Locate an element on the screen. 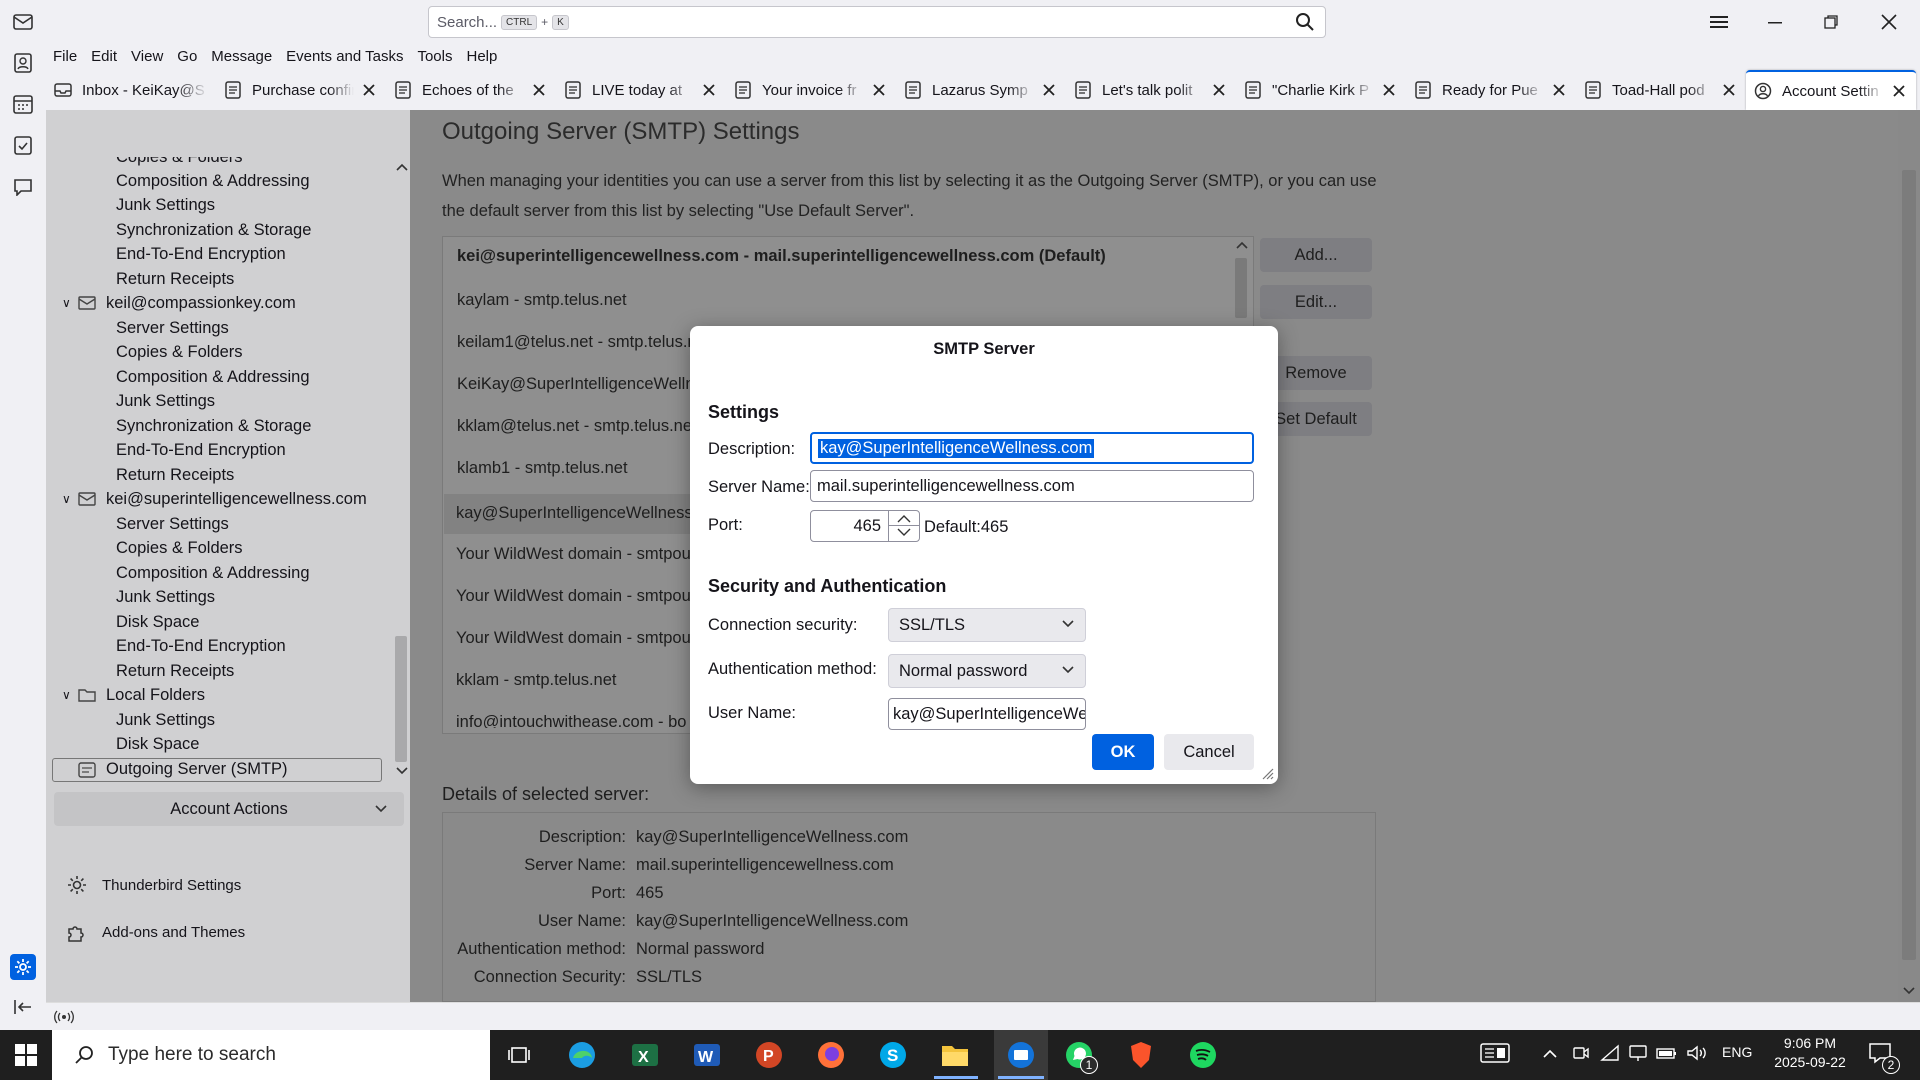  server-list-item: kklam - smtp.telus.net is located at coordinates (536, 680).